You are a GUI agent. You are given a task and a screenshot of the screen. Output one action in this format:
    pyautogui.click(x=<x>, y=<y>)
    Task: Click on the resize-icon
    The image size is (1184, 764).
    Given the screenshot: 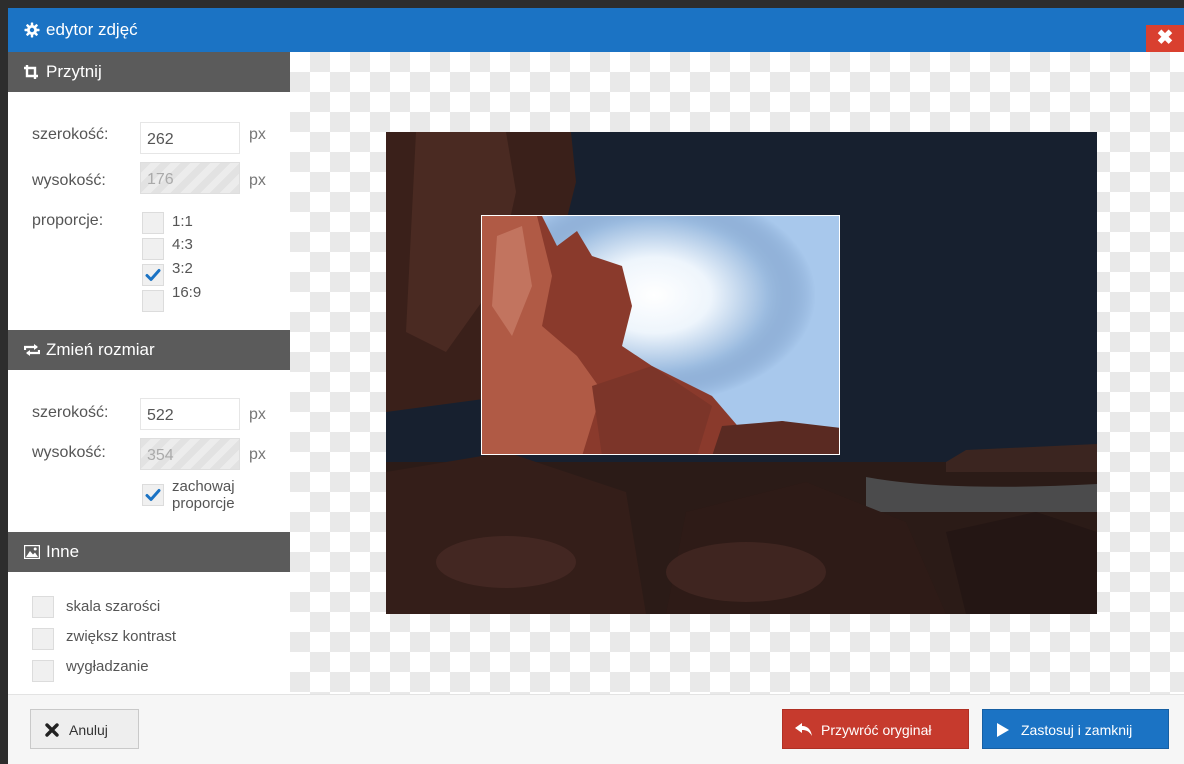 What is the action you would take?
    pyautogui.click(x=32, y=350)
    